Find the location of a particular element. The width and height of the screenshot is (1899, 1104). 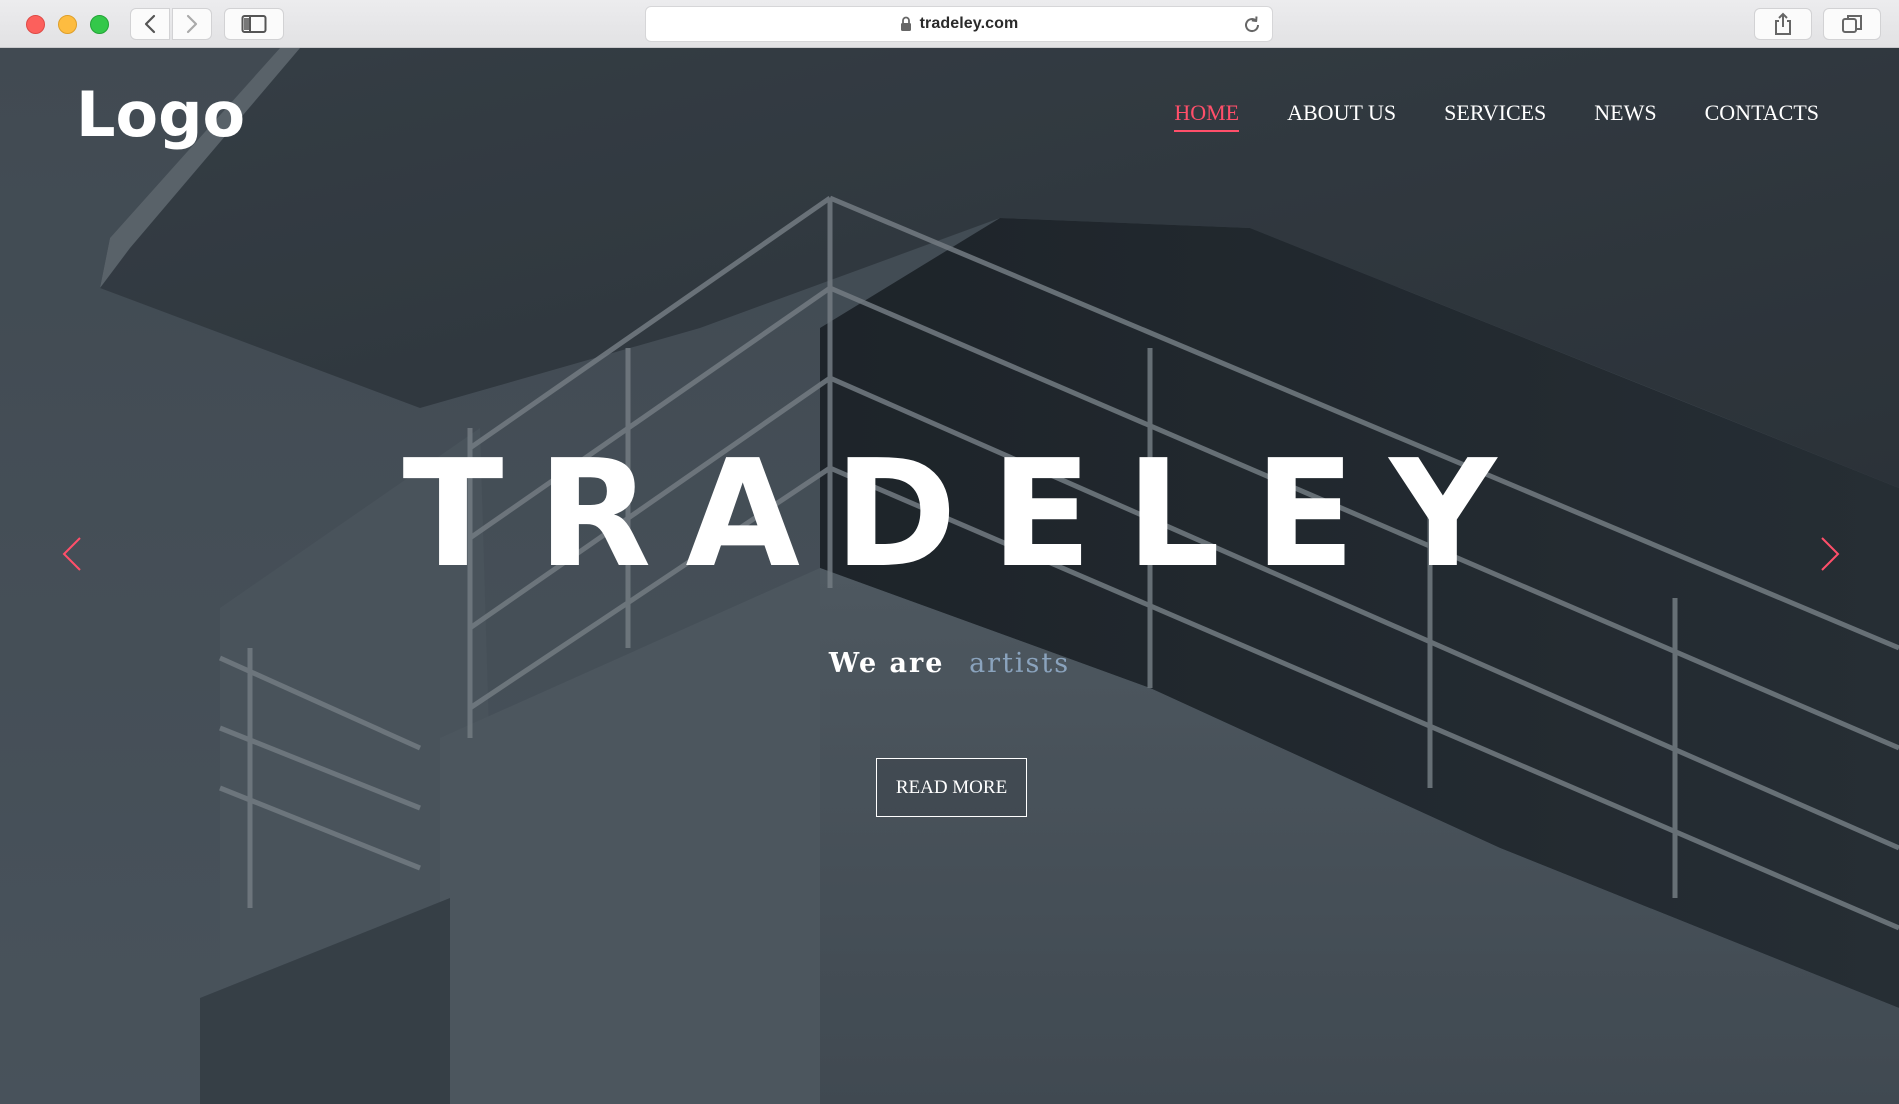

sidebar-toggle-button is located at coordinates (254, 24).